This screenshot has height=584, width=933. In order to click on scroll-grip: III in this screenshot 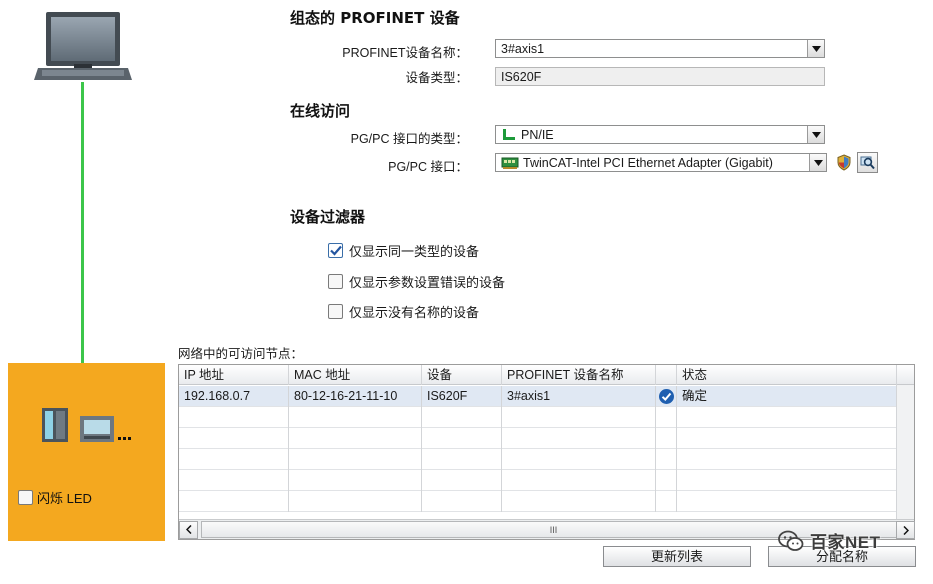, I will do `click(553, 529)`.